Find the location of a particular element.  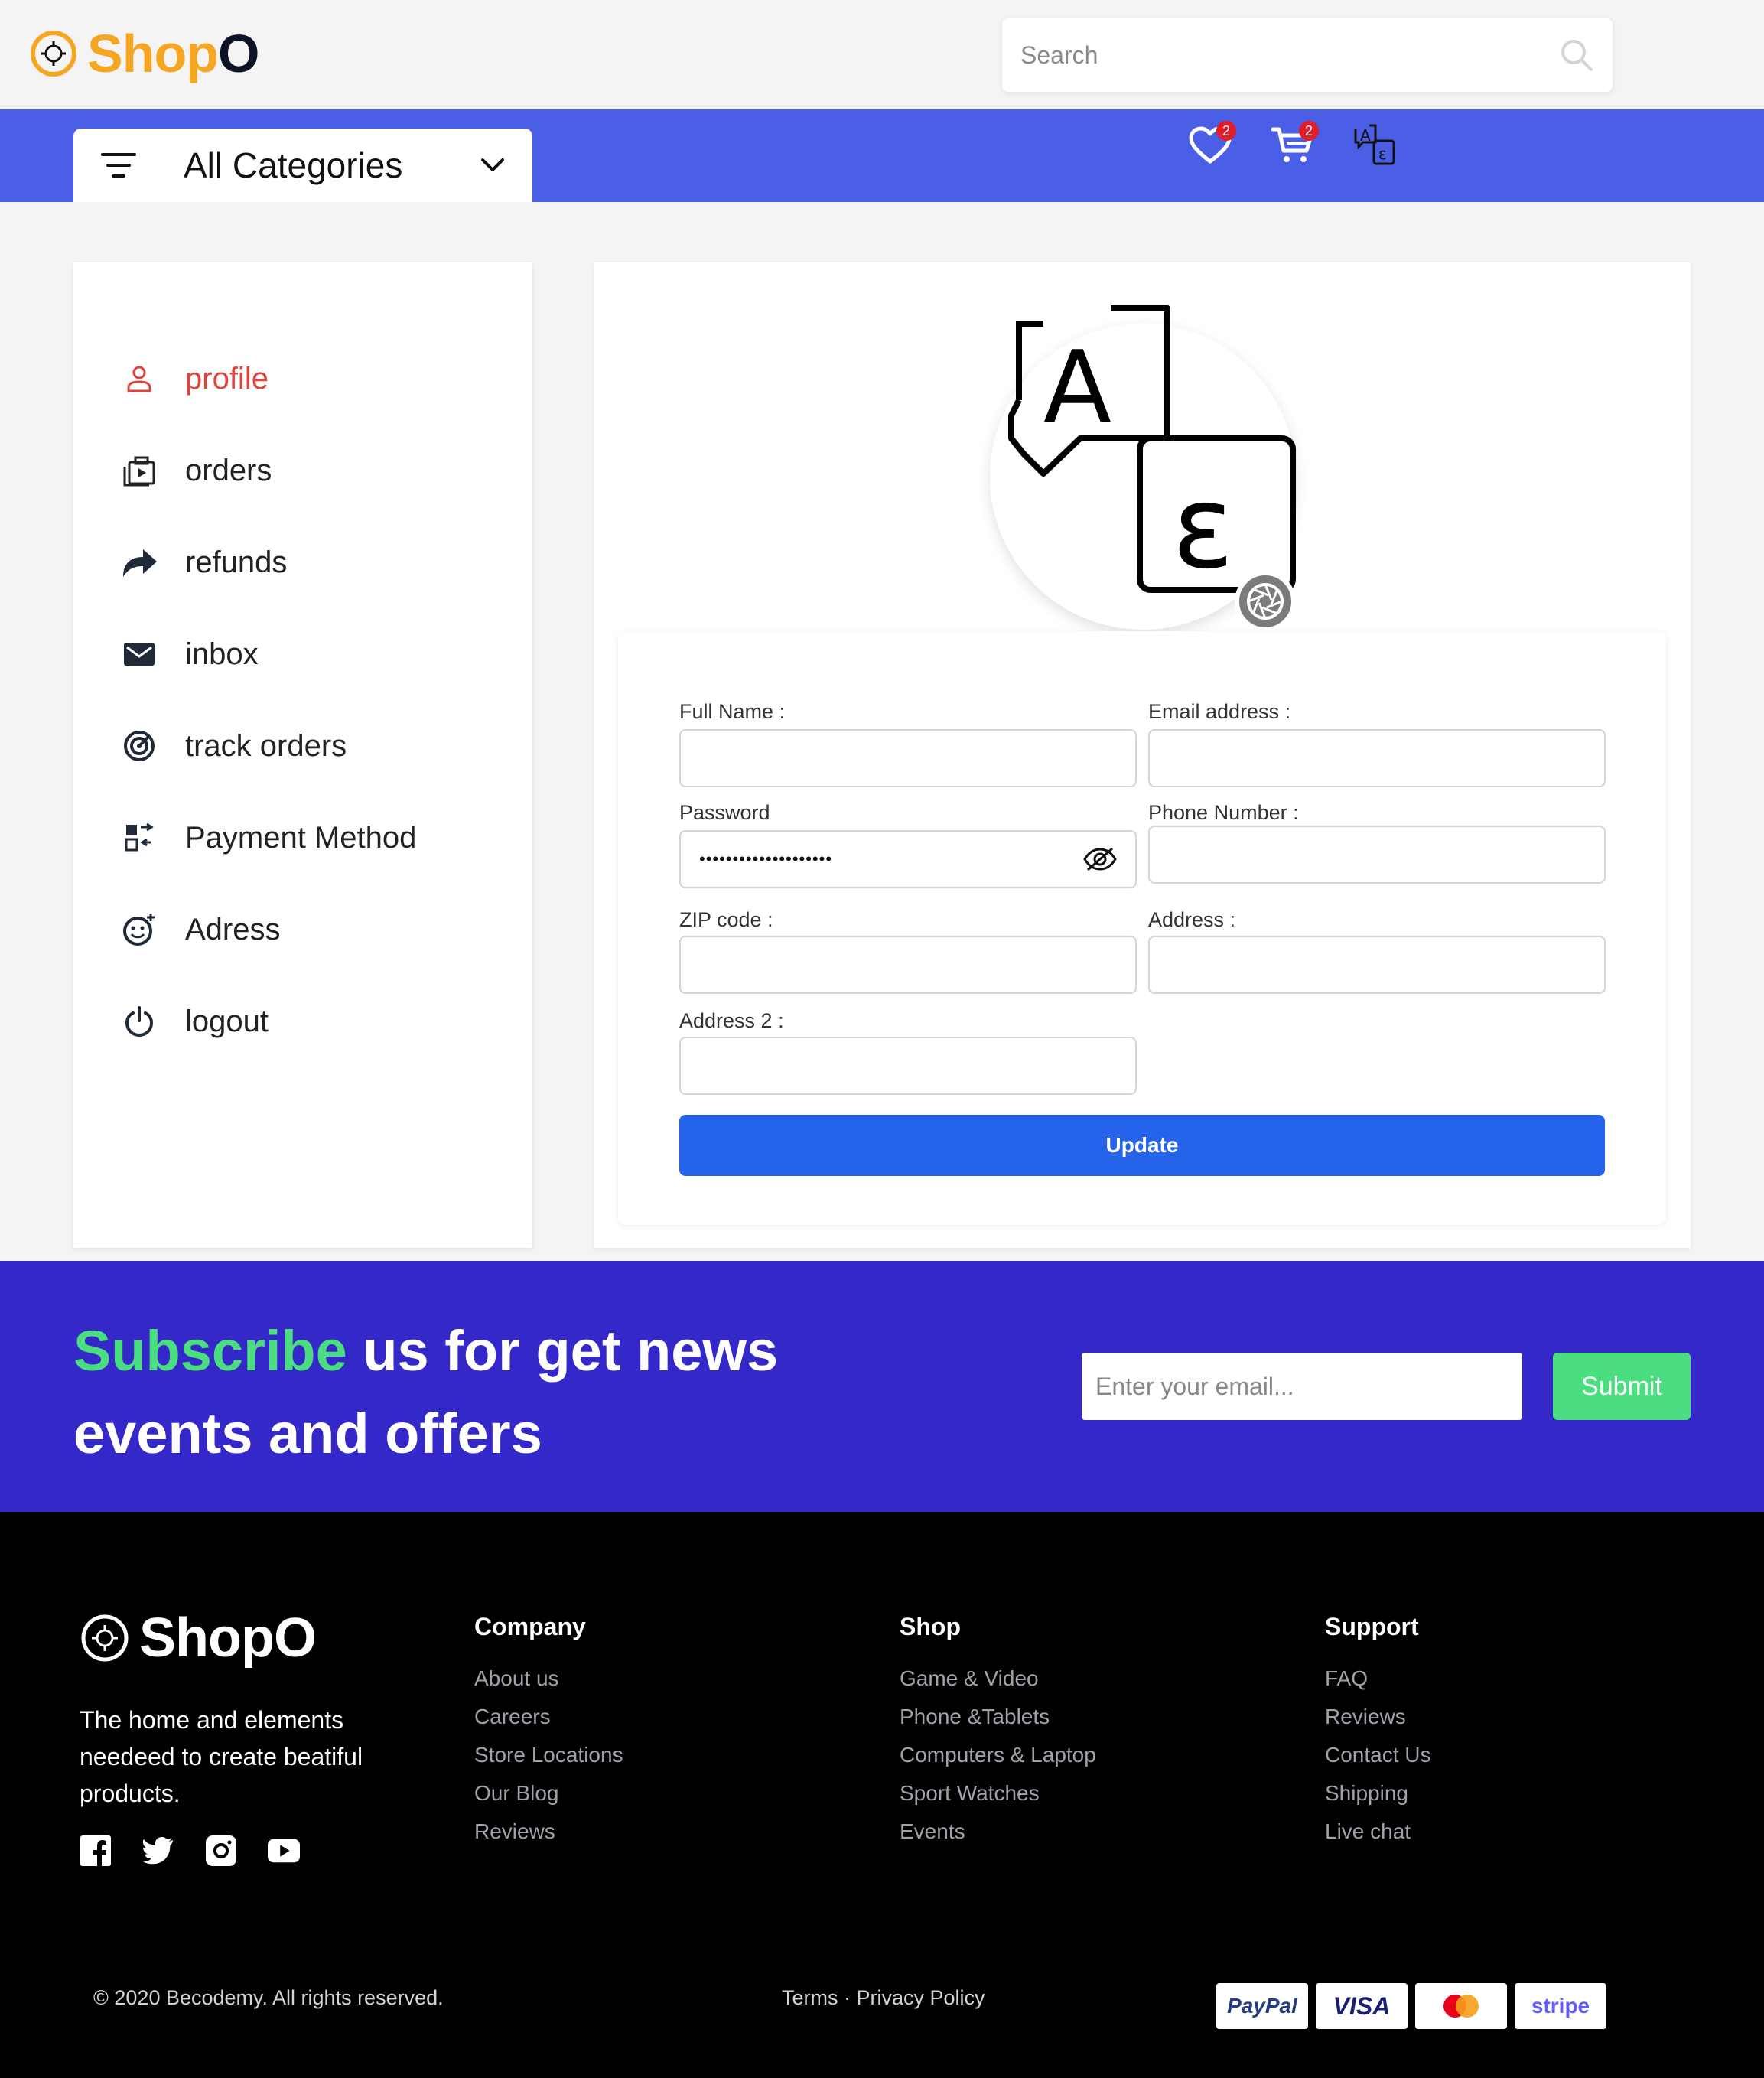

stripe-icon: stripe is located at coordinates (1561, 2006).